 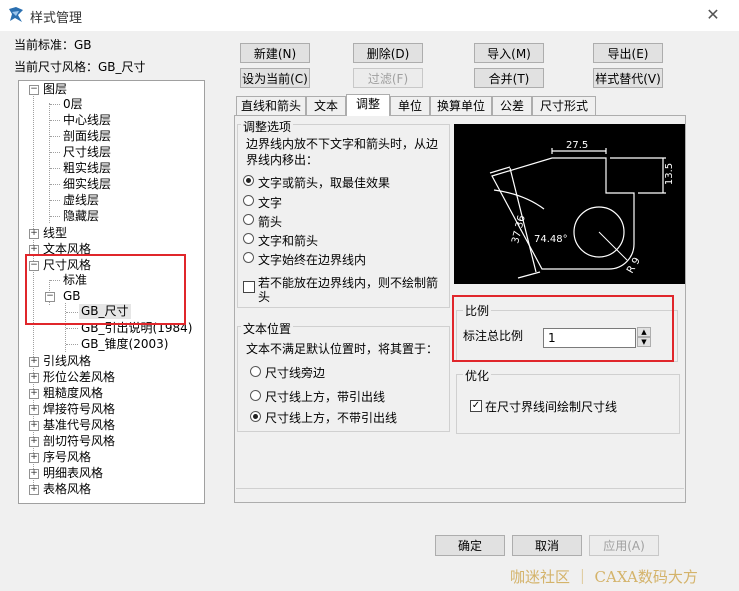 What do you see at coordinates (80, 67) in the screenshot?
I see `current-dim-style-label: 当前尺寸风格：GB_尺寸` at bounding box center [80, 67].